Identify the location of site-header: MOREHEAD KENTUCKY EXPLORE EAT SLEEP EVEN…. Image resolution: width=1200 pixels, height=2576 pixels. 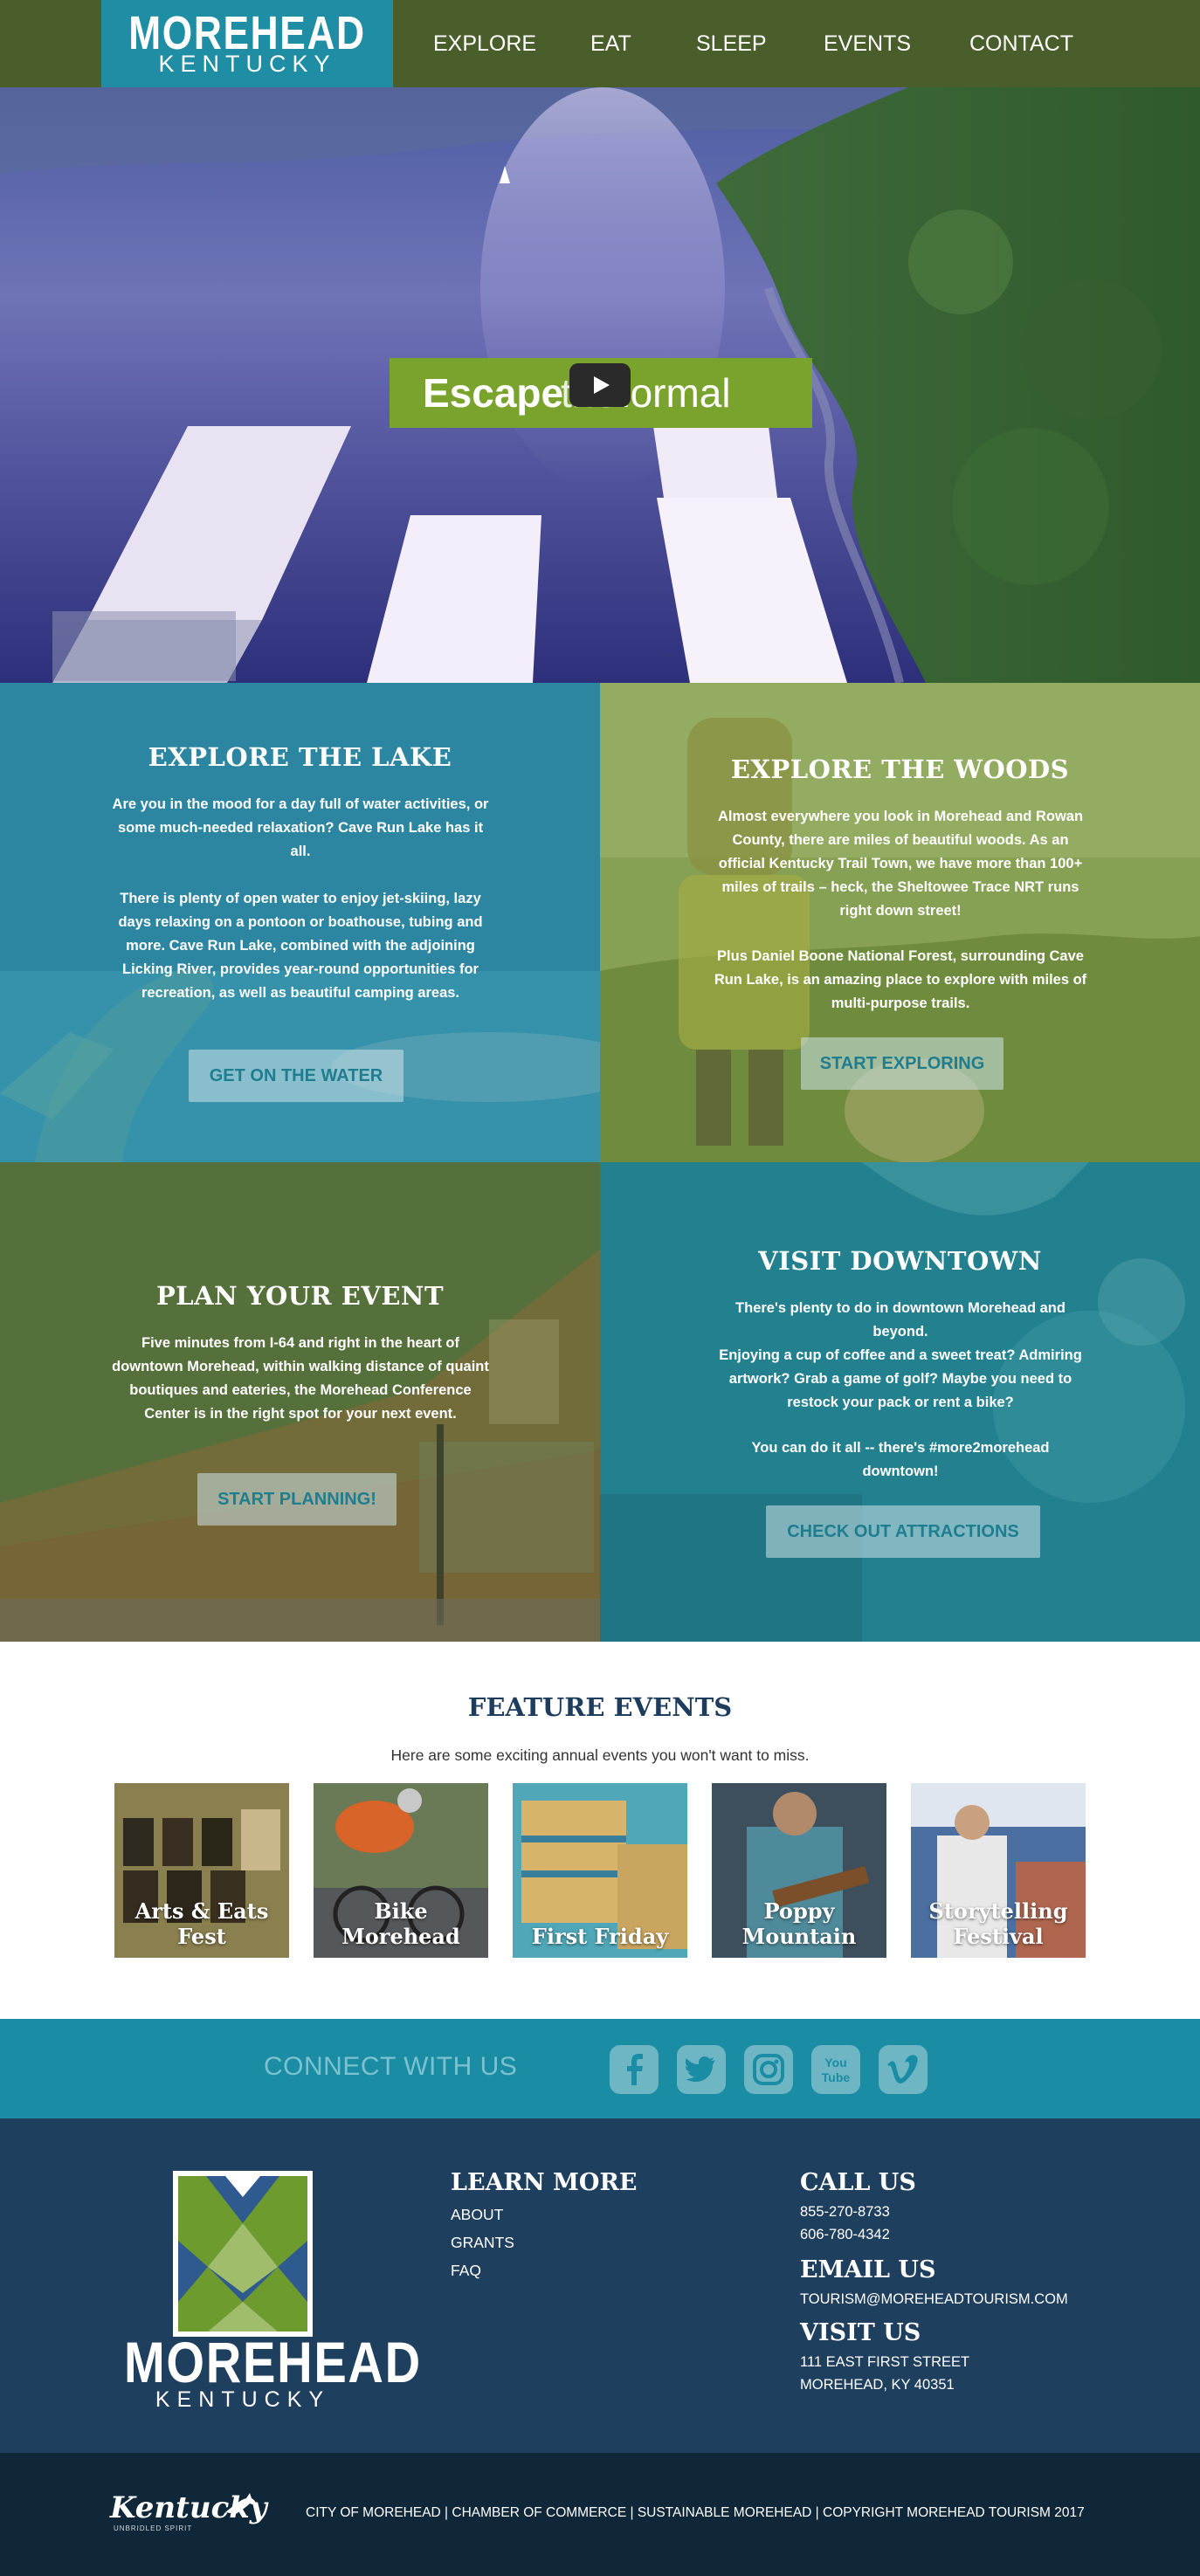
(600, 43).